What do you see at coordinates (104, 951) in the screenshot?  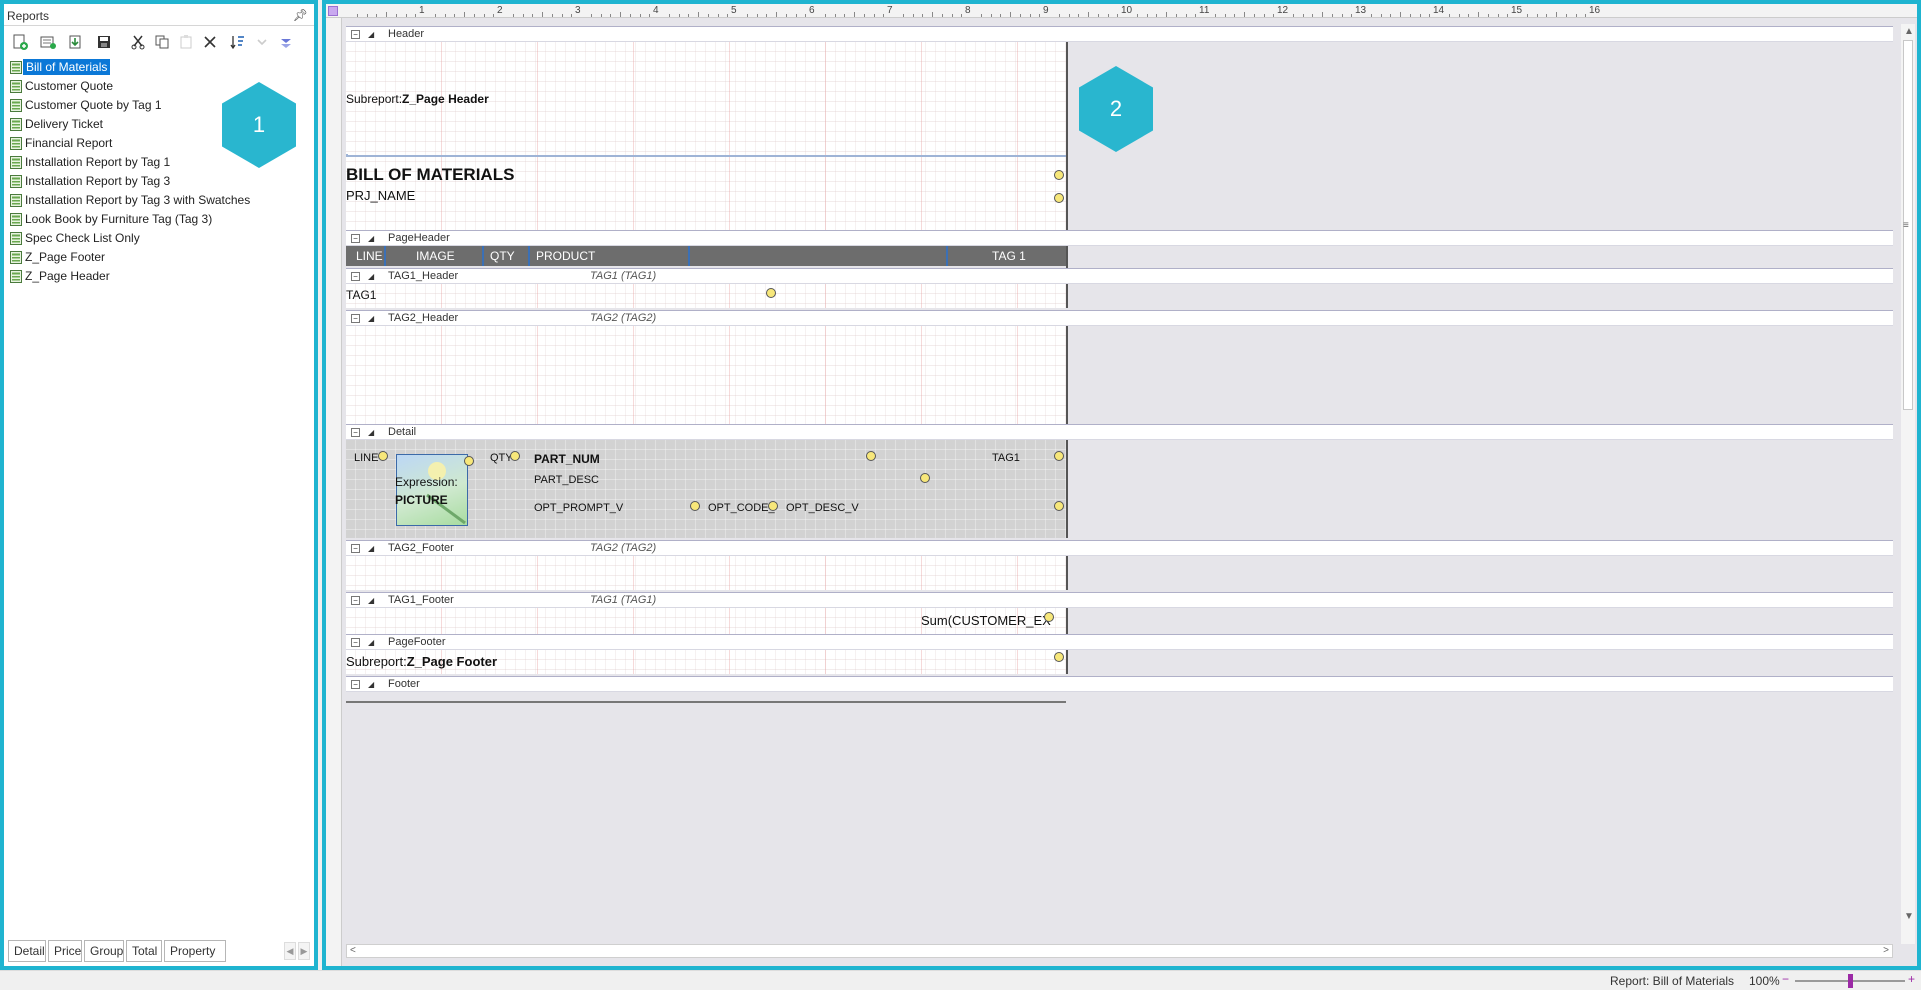 I see `tab-group: Group` at bounding box center [104, 951].